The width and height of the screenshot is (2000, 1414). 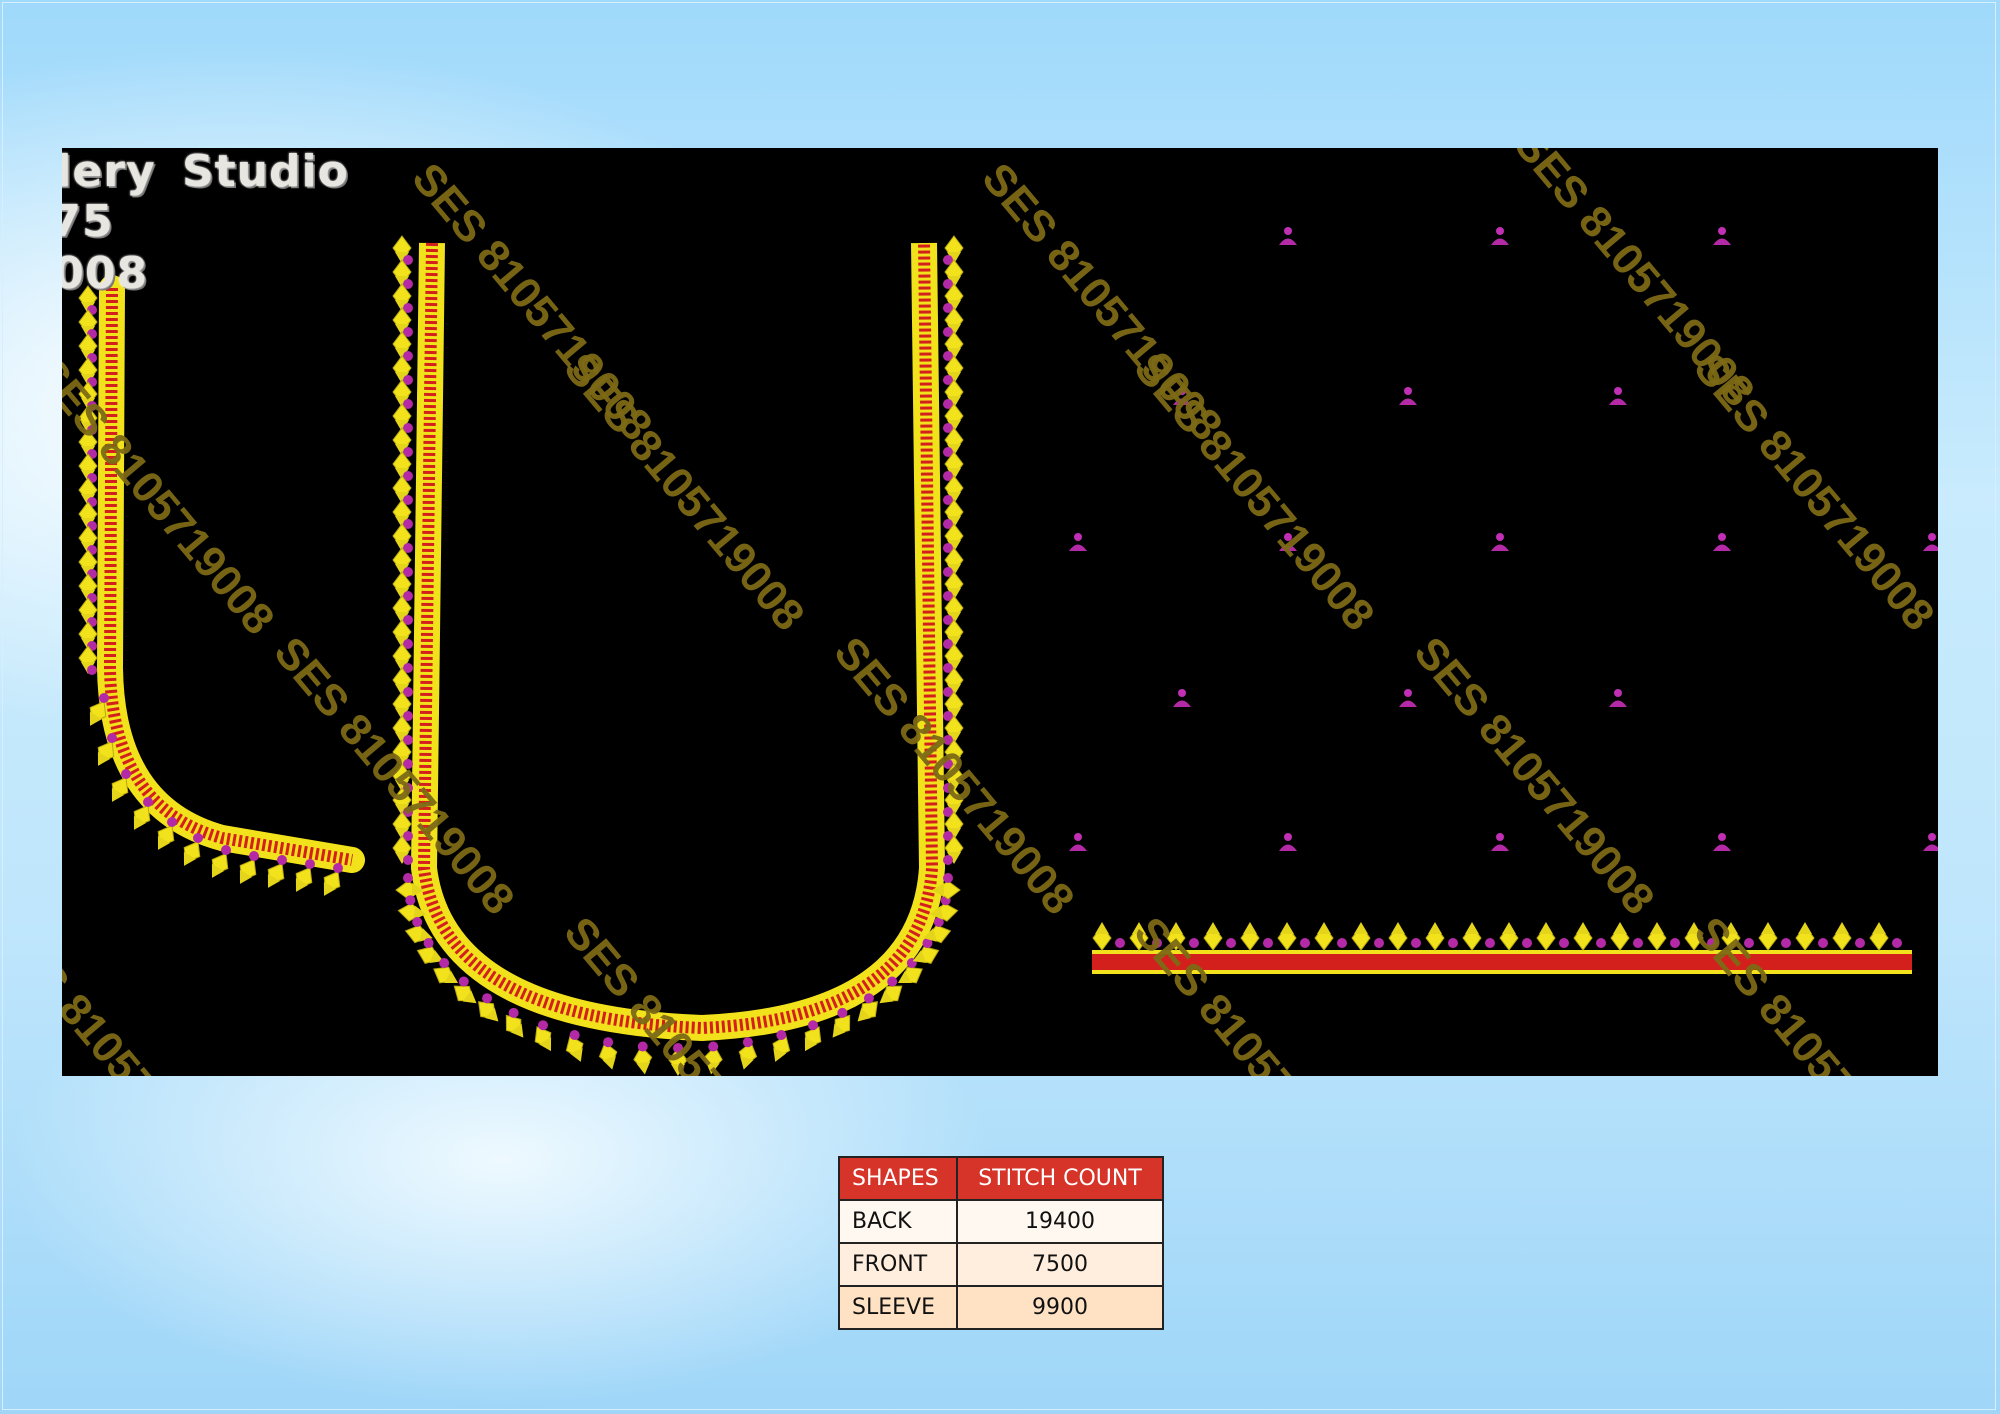 What do you see at coordinates (1060, 1178) in the screenshot?
I see `column-header-stitch-count: STITCH COUNT` at bounding box center [1060, 1178].